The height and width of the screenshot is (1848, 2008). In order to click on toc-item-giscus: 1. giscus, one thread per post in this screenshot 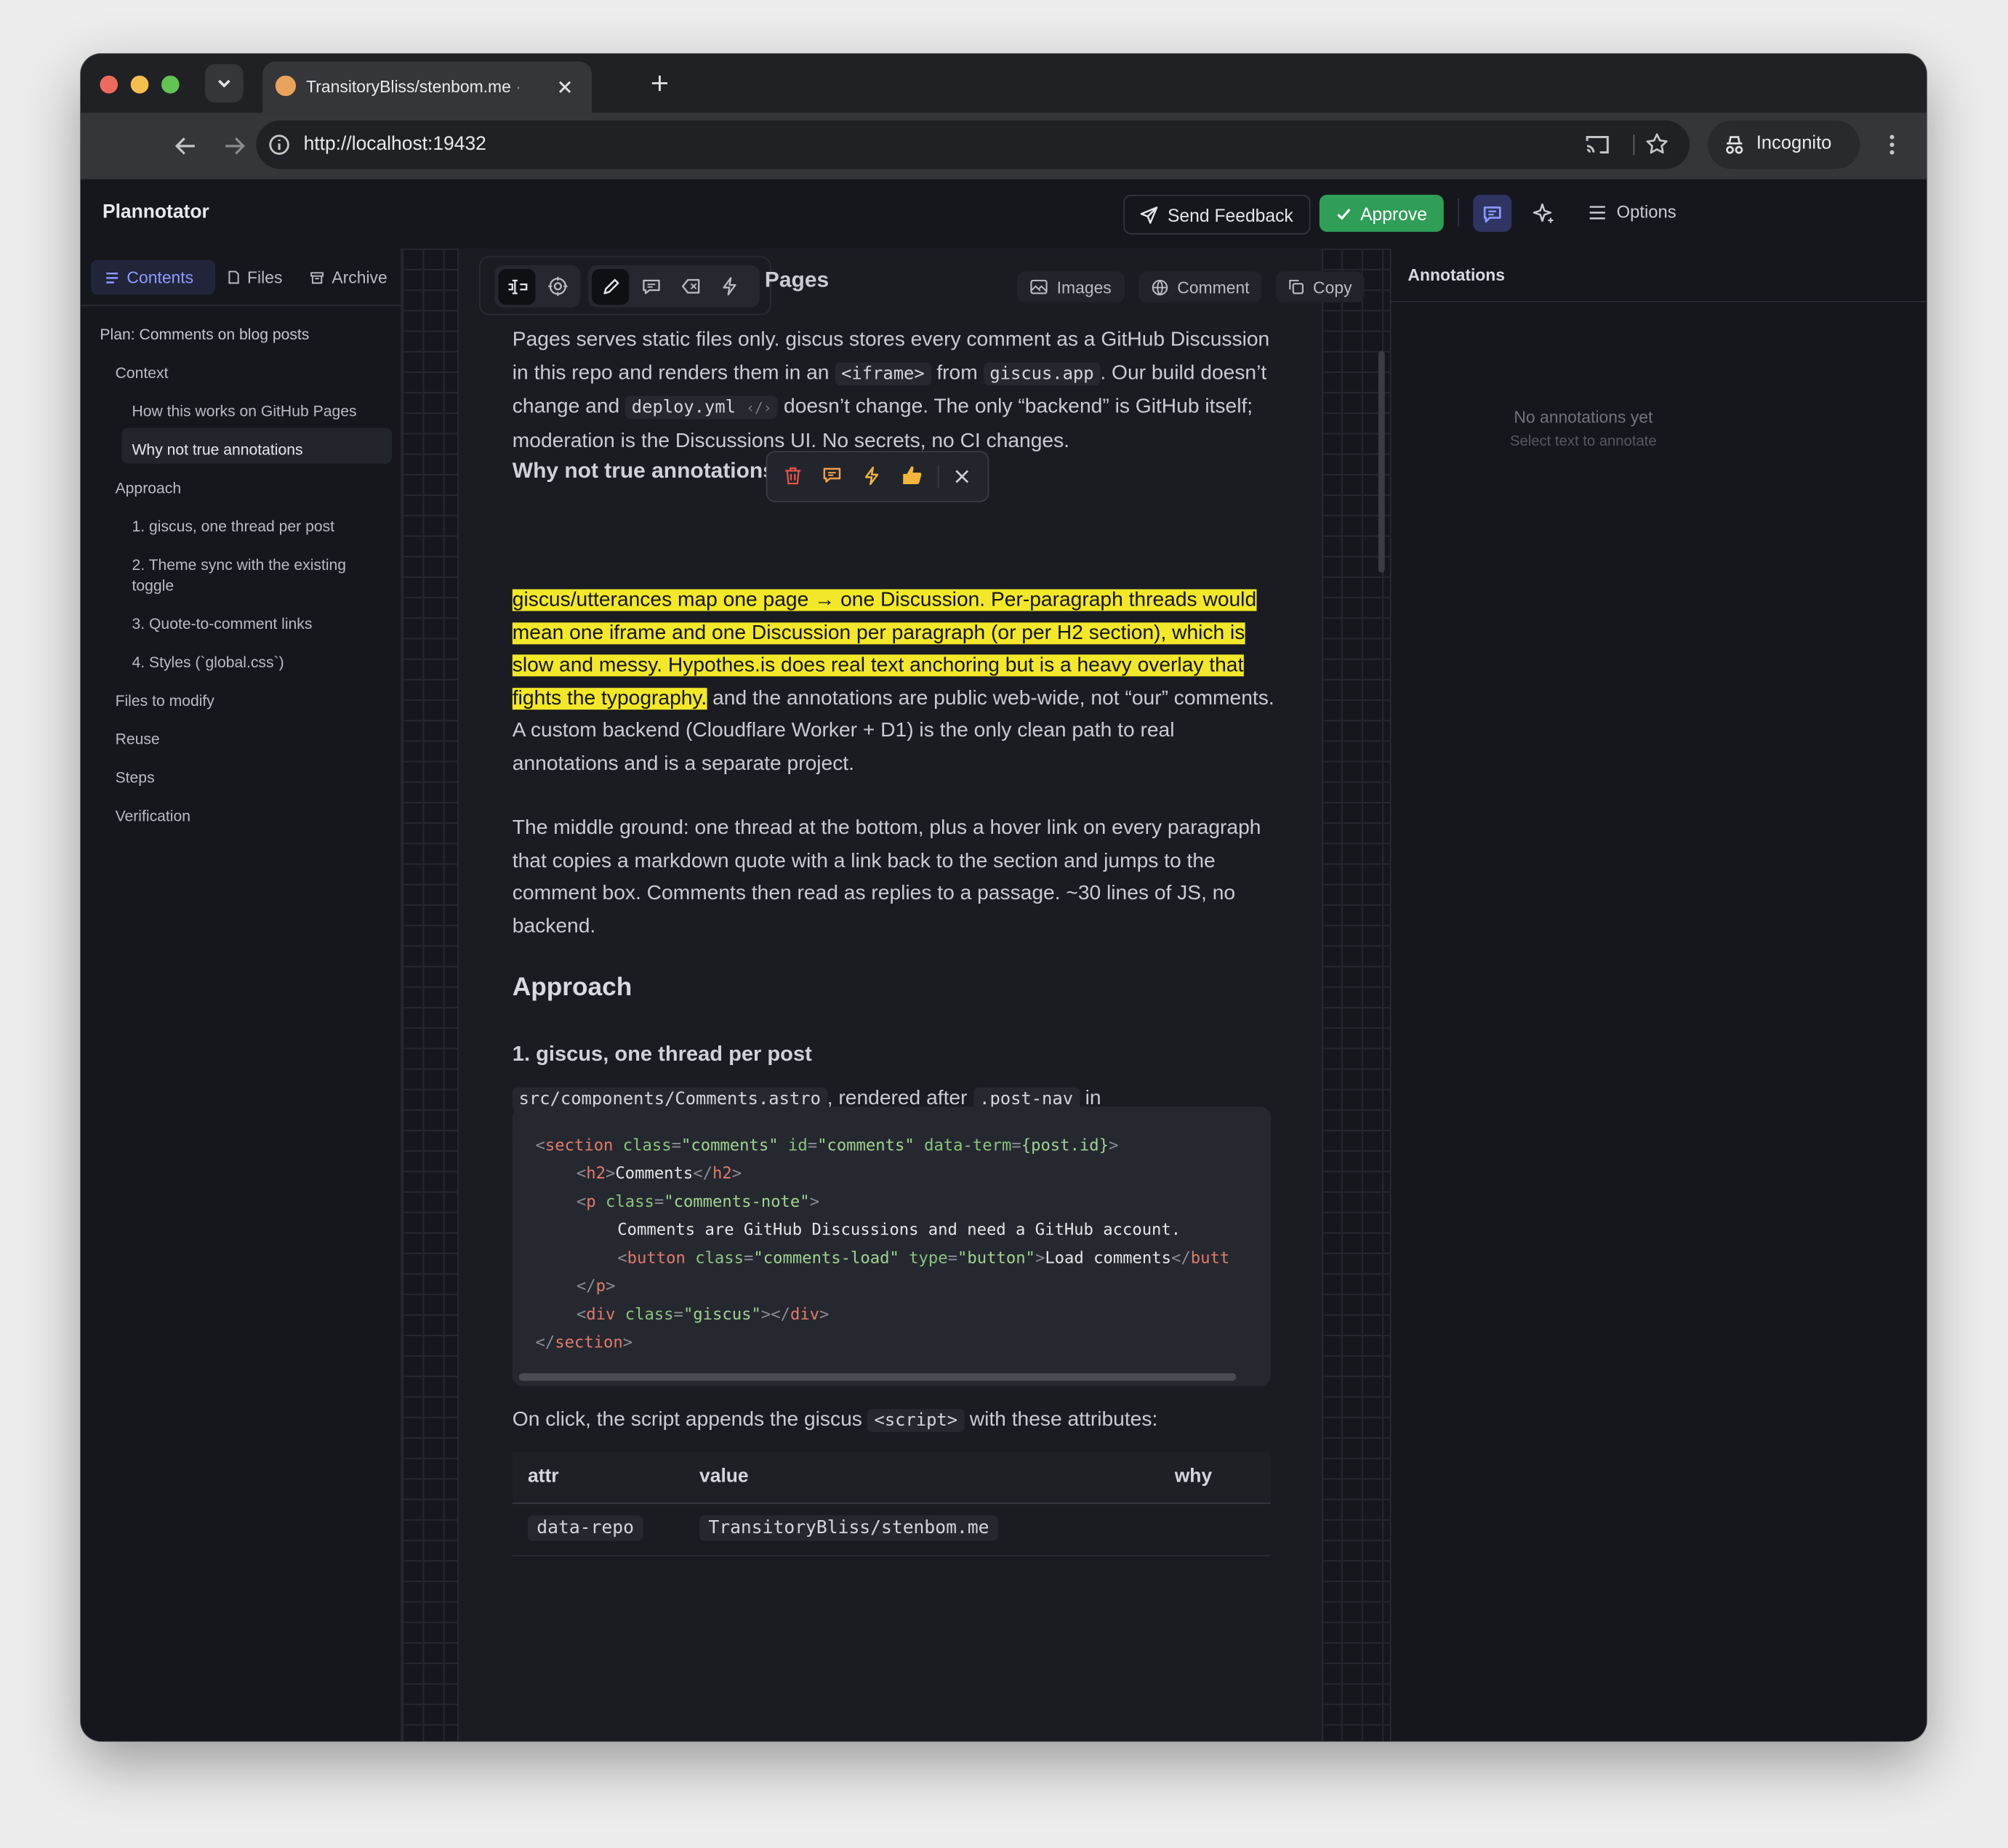, I will do `click(233, 526)`.